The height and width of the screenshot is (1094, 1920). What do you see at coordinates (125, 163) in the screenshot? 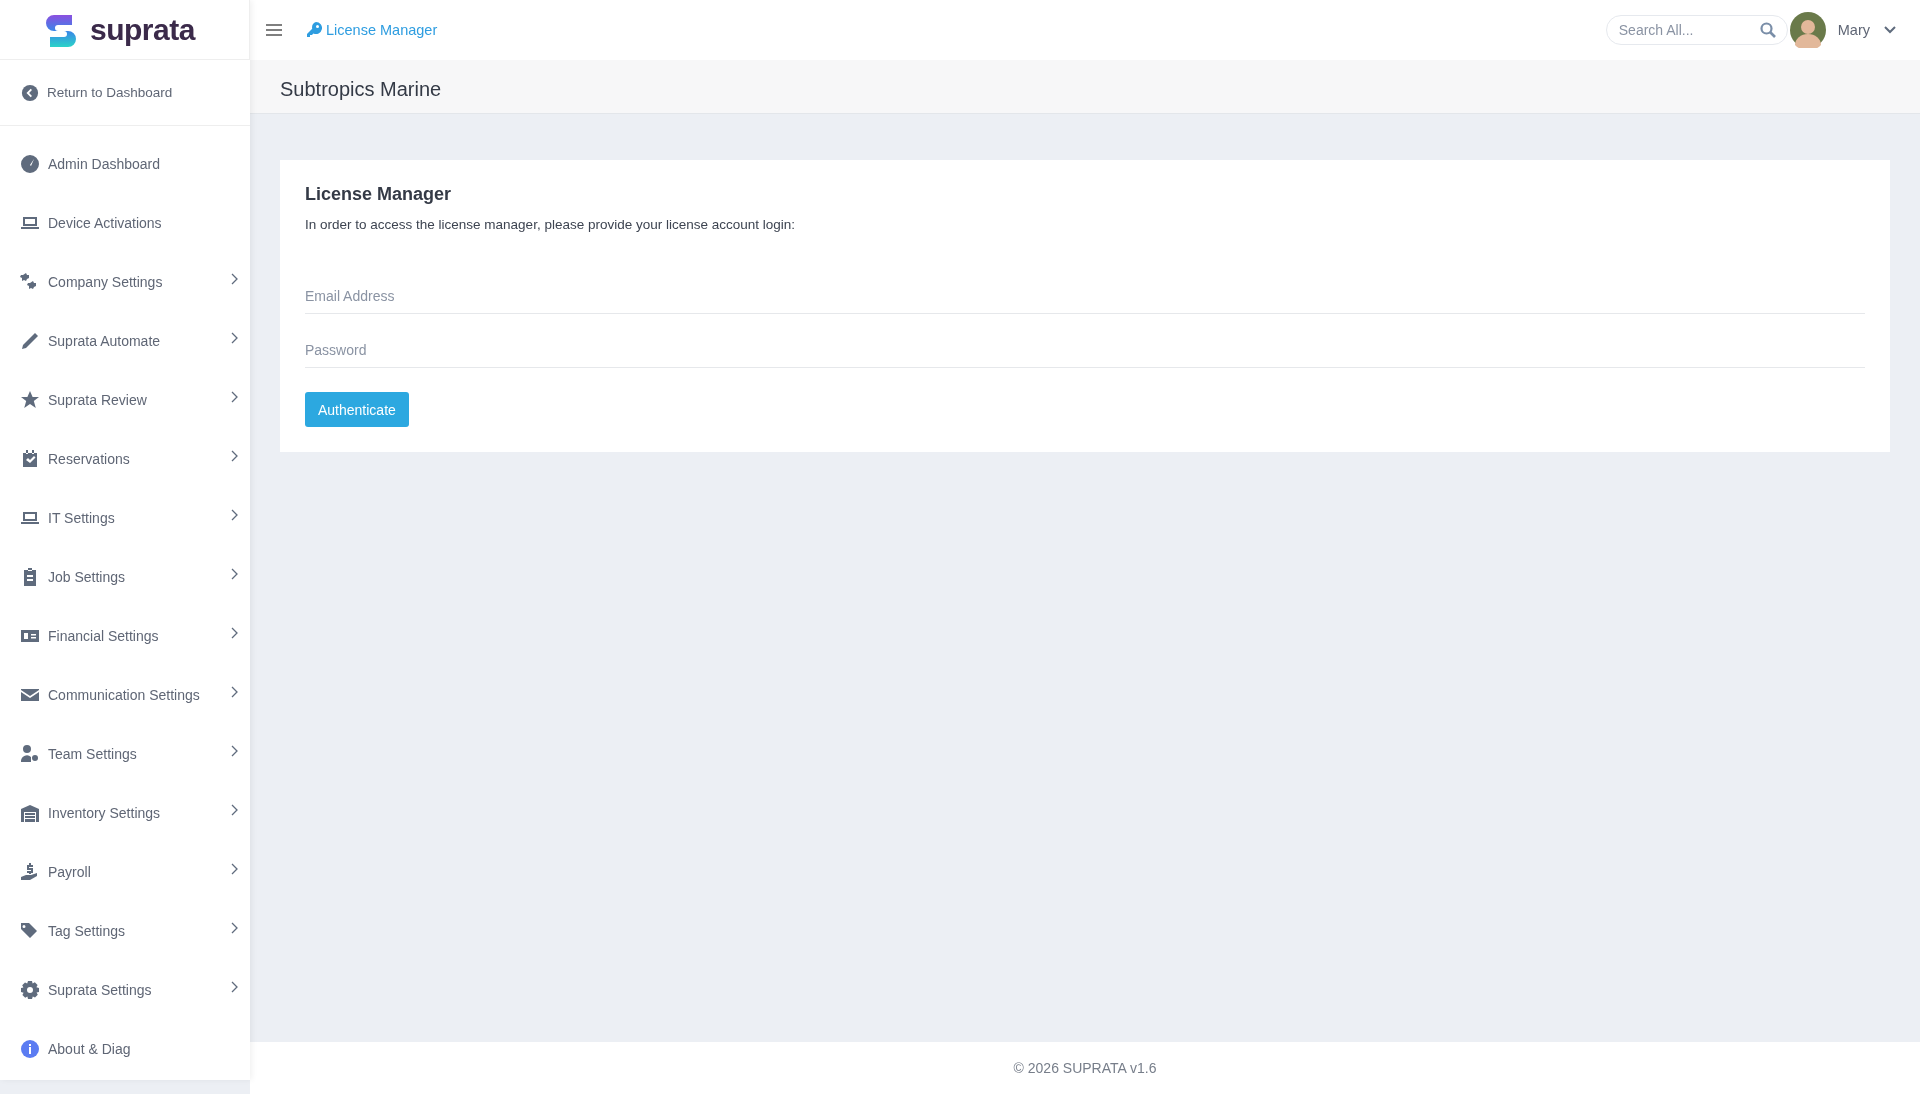
I see `sidebar-item: Admin Dashboard` at bounding box center [125, 163].